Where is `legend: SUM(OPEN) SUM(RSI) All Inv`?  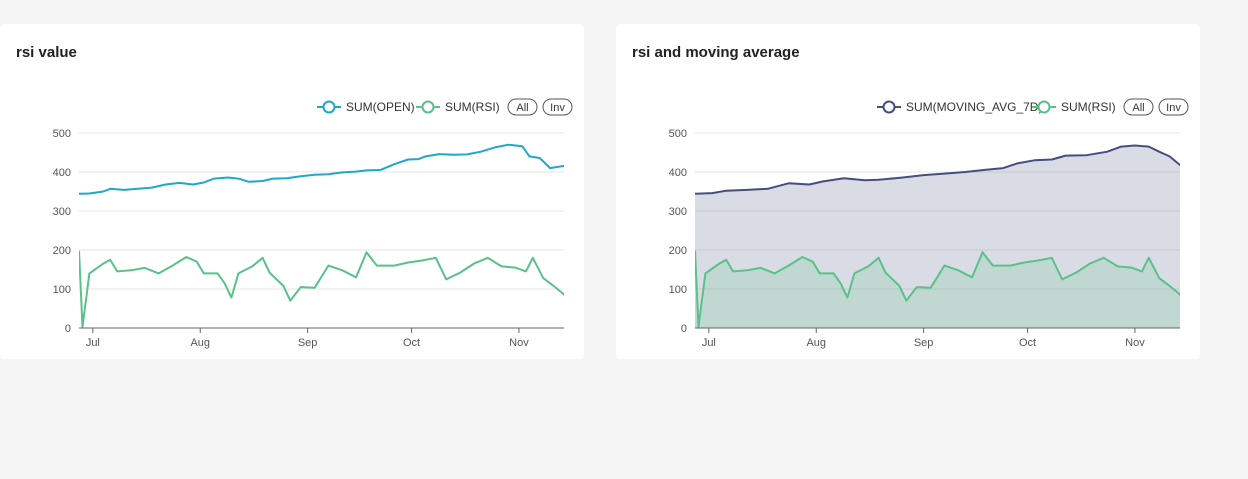
legend: SUM(OPEN) SUM(RSI) All Inv is located at coordinates (445, 107).